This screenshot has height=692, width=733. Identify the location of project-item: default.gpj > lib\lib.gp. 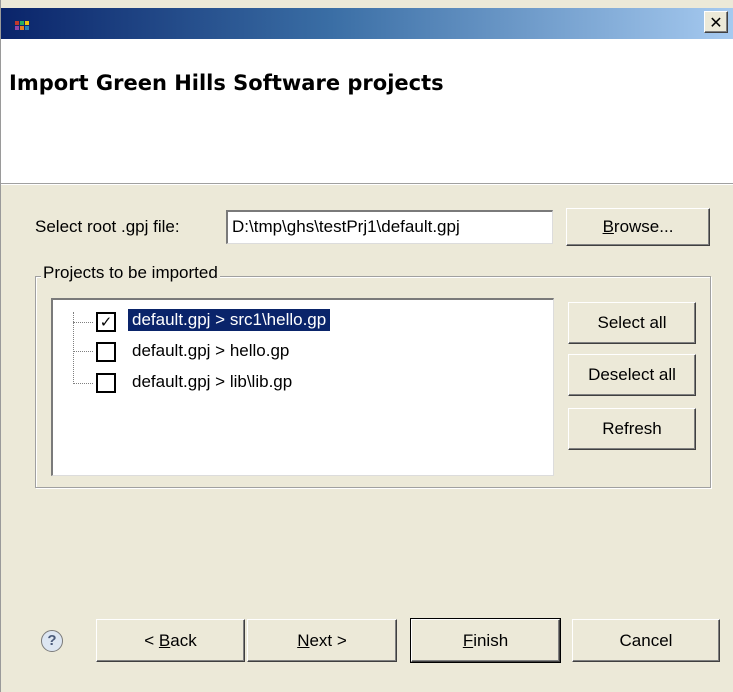
(212, 382).